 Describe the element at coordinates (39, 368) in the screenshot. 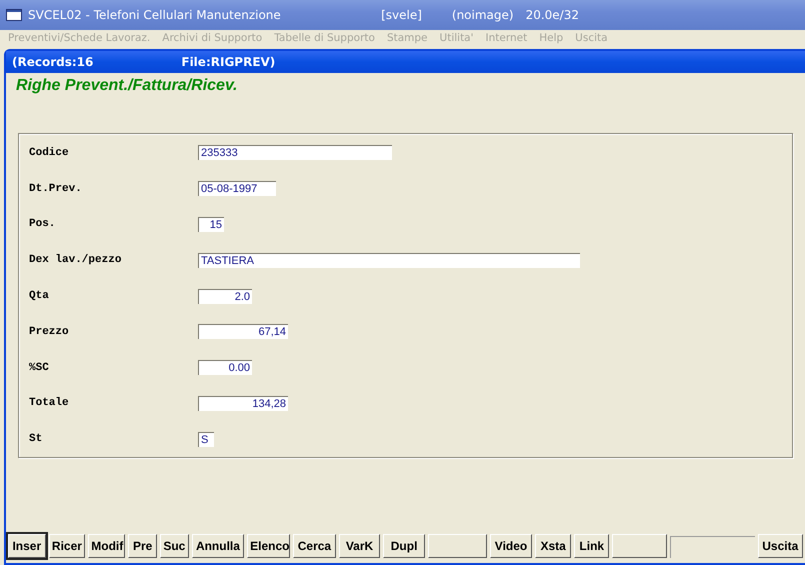

I see `field-label: %SC` at that location.